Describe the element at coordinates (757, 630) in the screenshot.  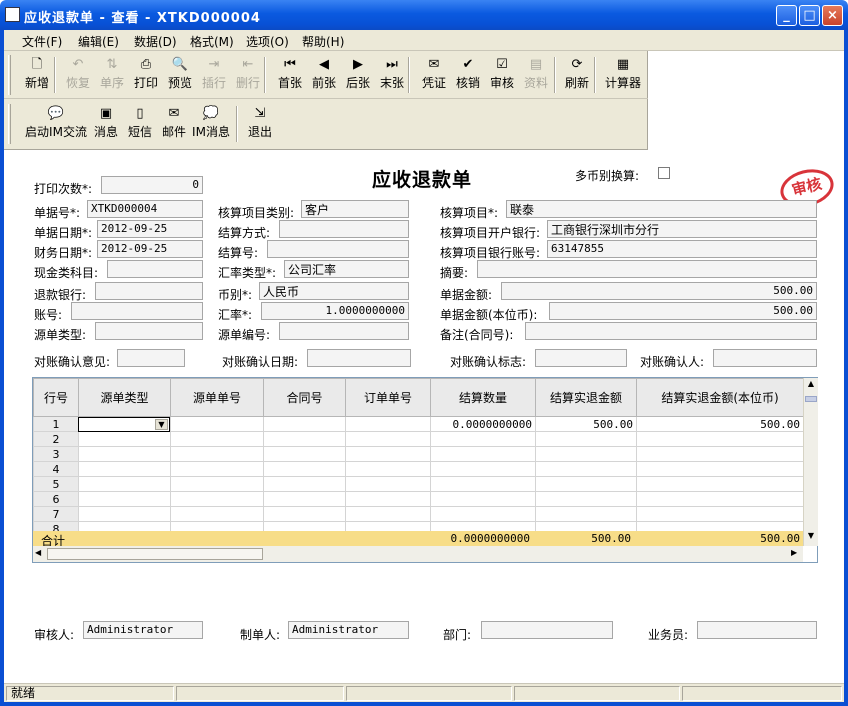
I see `salesman-field` at that location.